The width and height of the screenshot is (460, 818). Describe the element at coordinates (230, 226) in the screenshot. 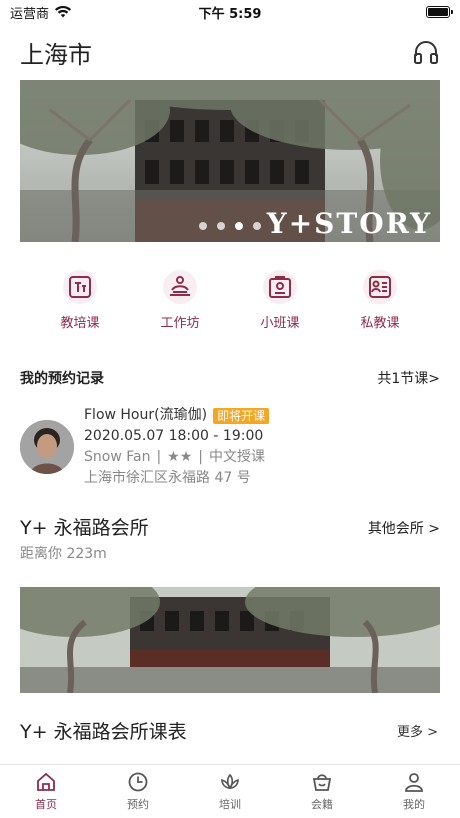

I see `carousel-indicator` at that location.